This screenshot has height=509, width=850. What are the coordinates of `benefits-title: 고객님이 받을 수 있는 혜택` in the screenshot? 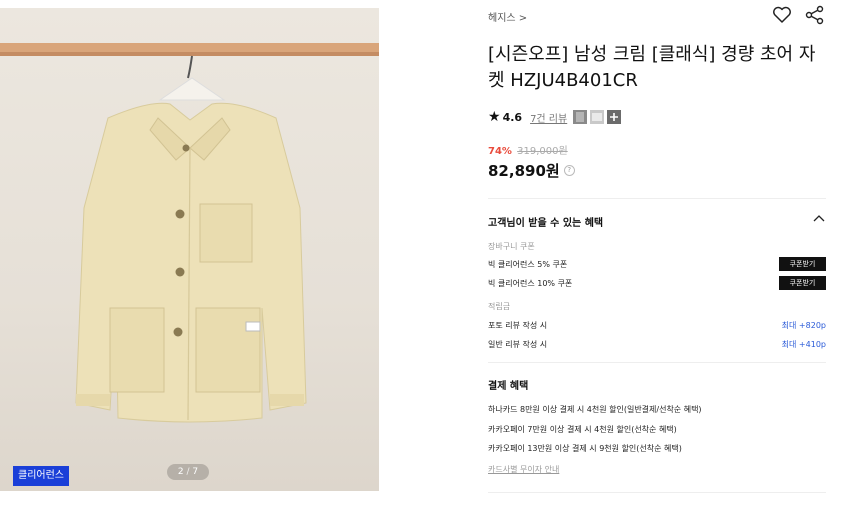 It's located at (546, 223).